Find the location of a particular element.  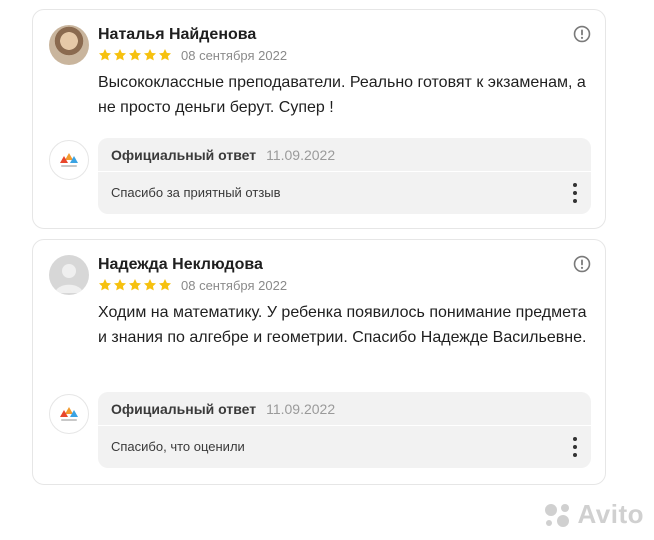

avito-logo-icon is located at coordinates (557, 515).